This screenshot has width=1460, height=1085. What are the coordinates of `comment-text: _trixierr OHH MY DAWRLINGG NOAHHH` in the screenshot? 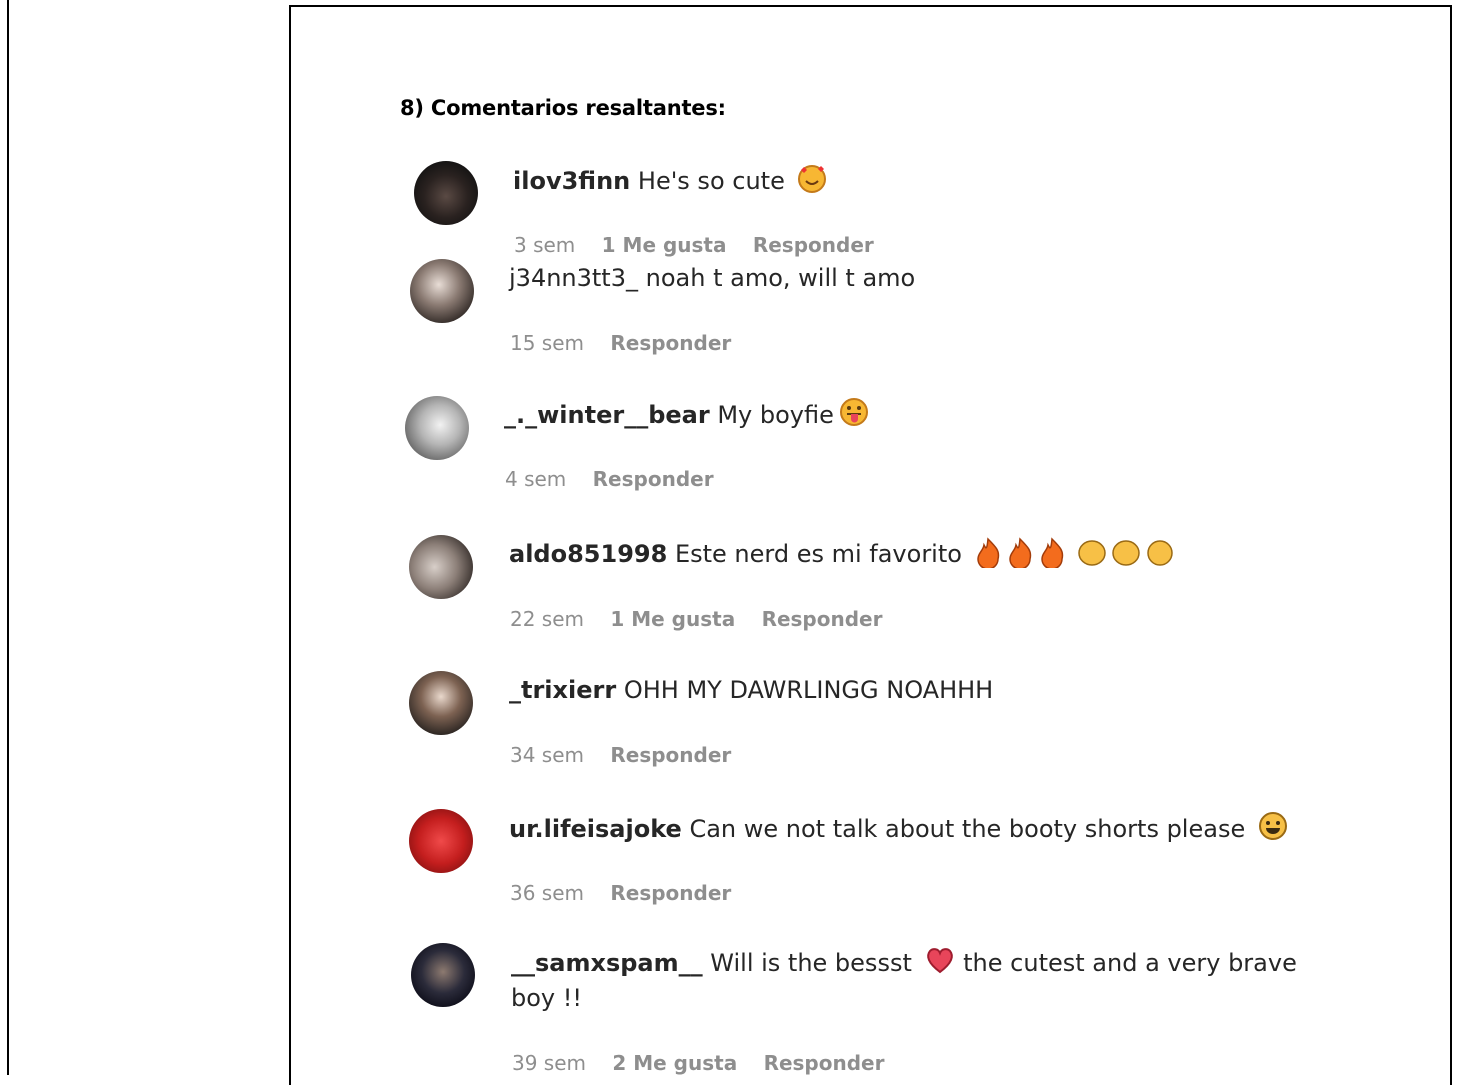 It's located at (751, 690).